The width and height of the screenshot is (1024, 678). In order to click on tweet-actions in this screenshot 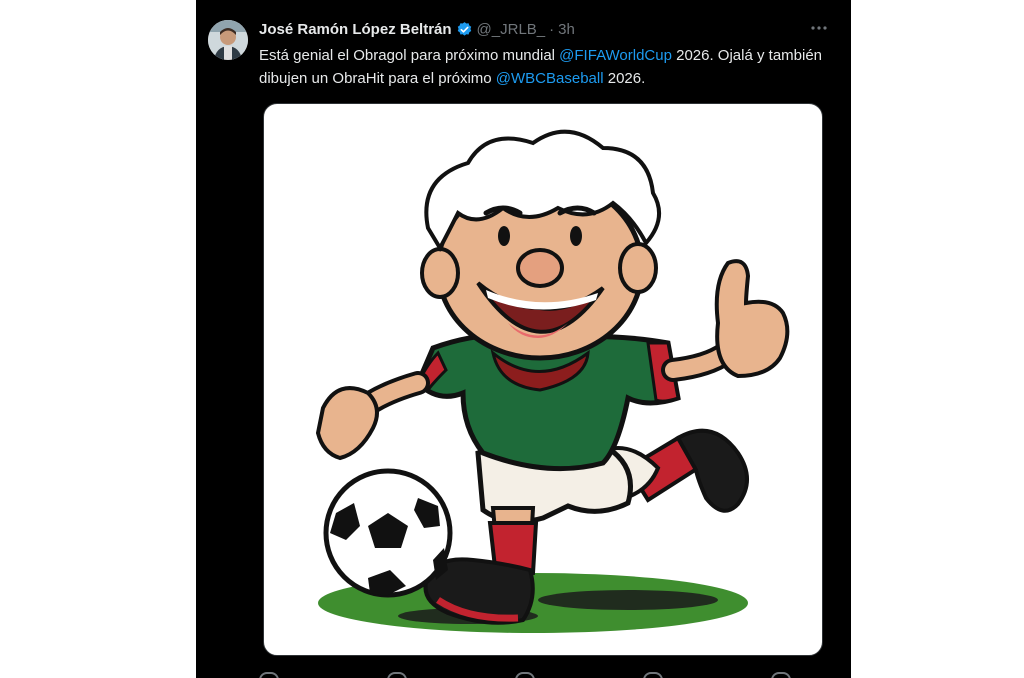, I will do `click(539, 673)`.